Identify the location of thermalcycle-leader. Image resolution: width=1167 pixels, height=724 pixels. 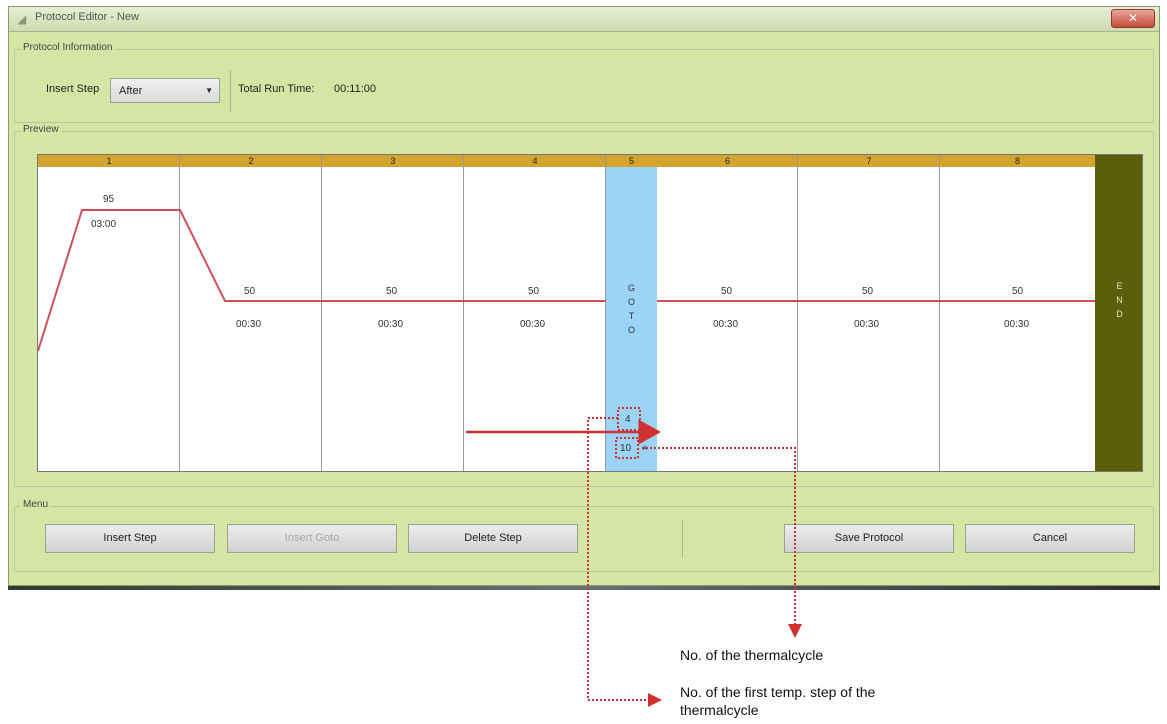
(722, 542).